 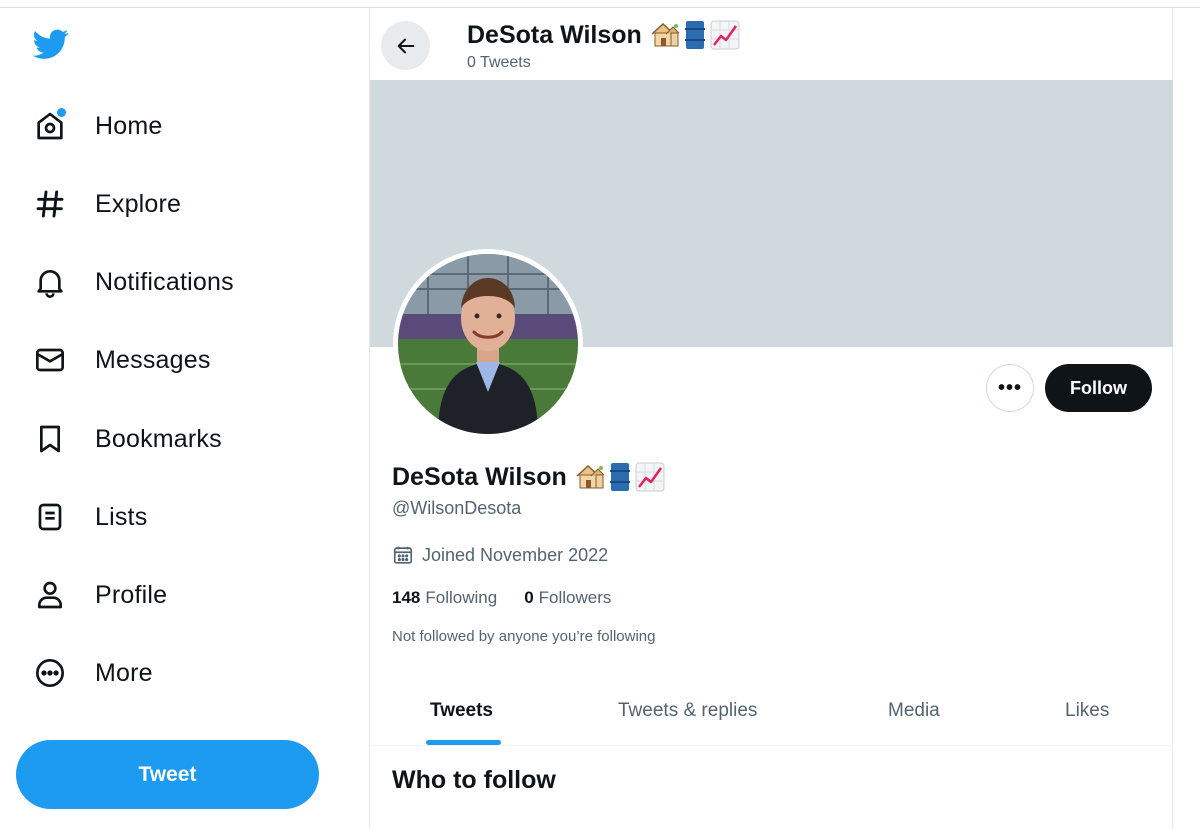 I want to click on person-icon, so click(x=50, y=595).